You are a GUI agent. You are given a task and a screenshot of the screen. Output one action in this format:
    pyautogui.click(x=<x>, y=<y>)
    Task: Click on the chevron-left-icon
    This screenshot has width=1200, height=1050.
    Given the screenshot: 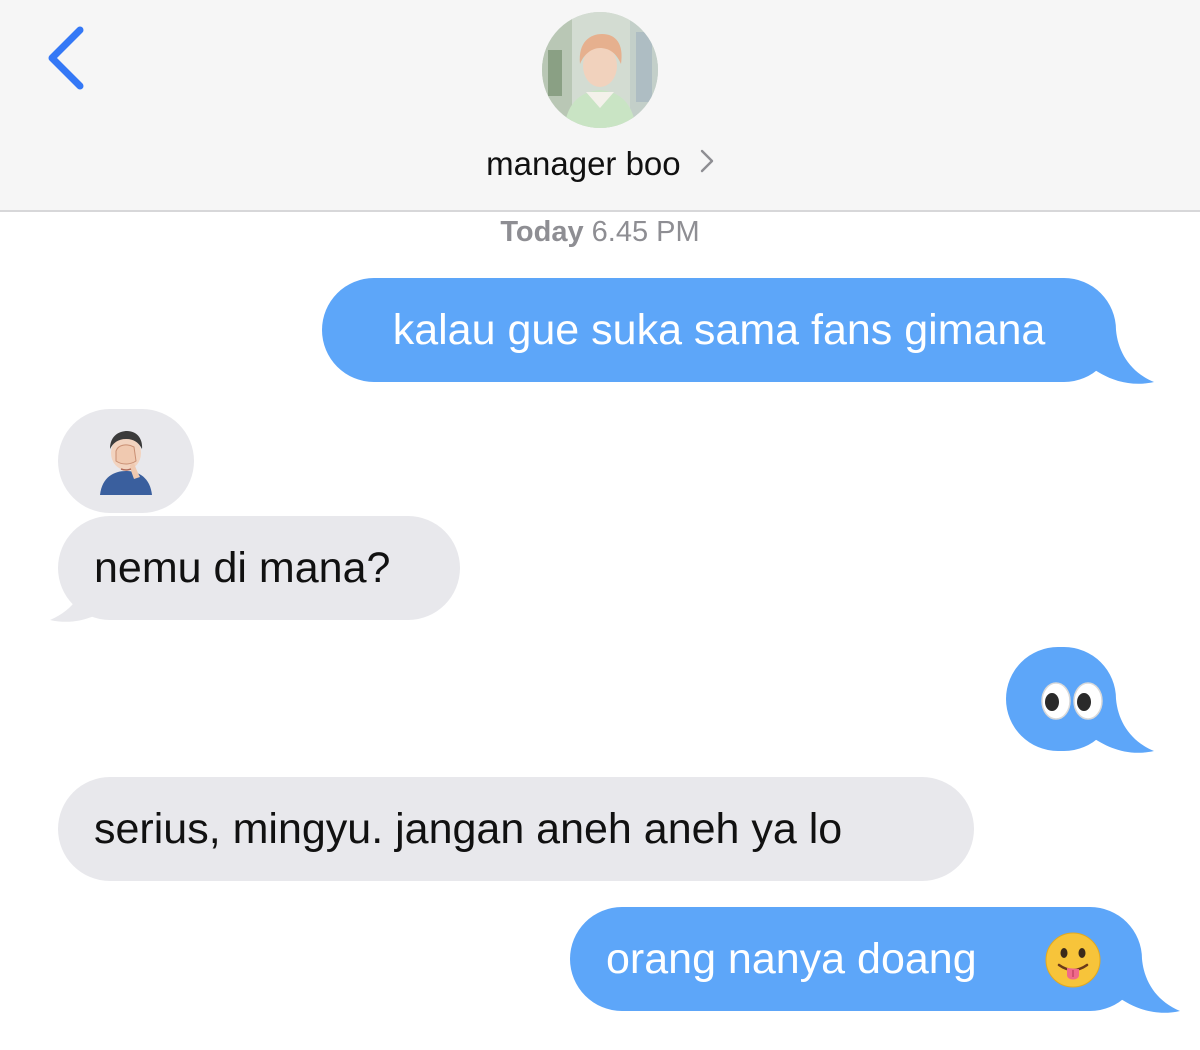 What is the action you would take?
    pyautogui.click(x=66, y=58)
    